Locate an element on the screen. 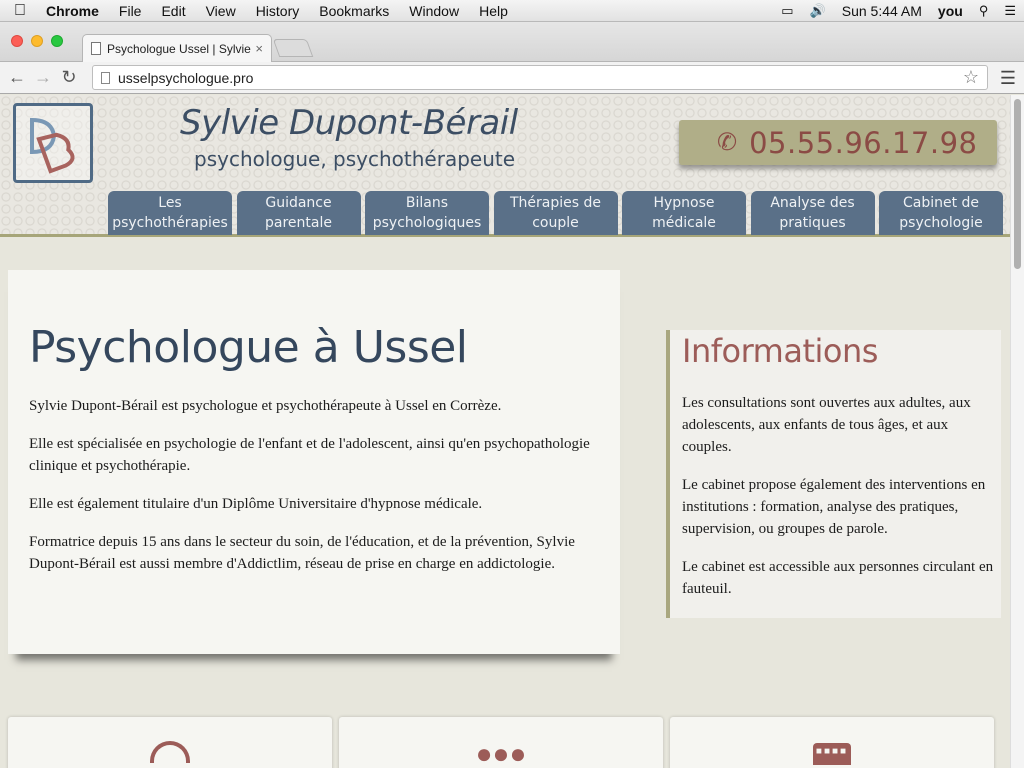 Image resolution: width=1024 pixels, height=768 pixels. feature-card: ●●● is located at coordinates (501, 742).